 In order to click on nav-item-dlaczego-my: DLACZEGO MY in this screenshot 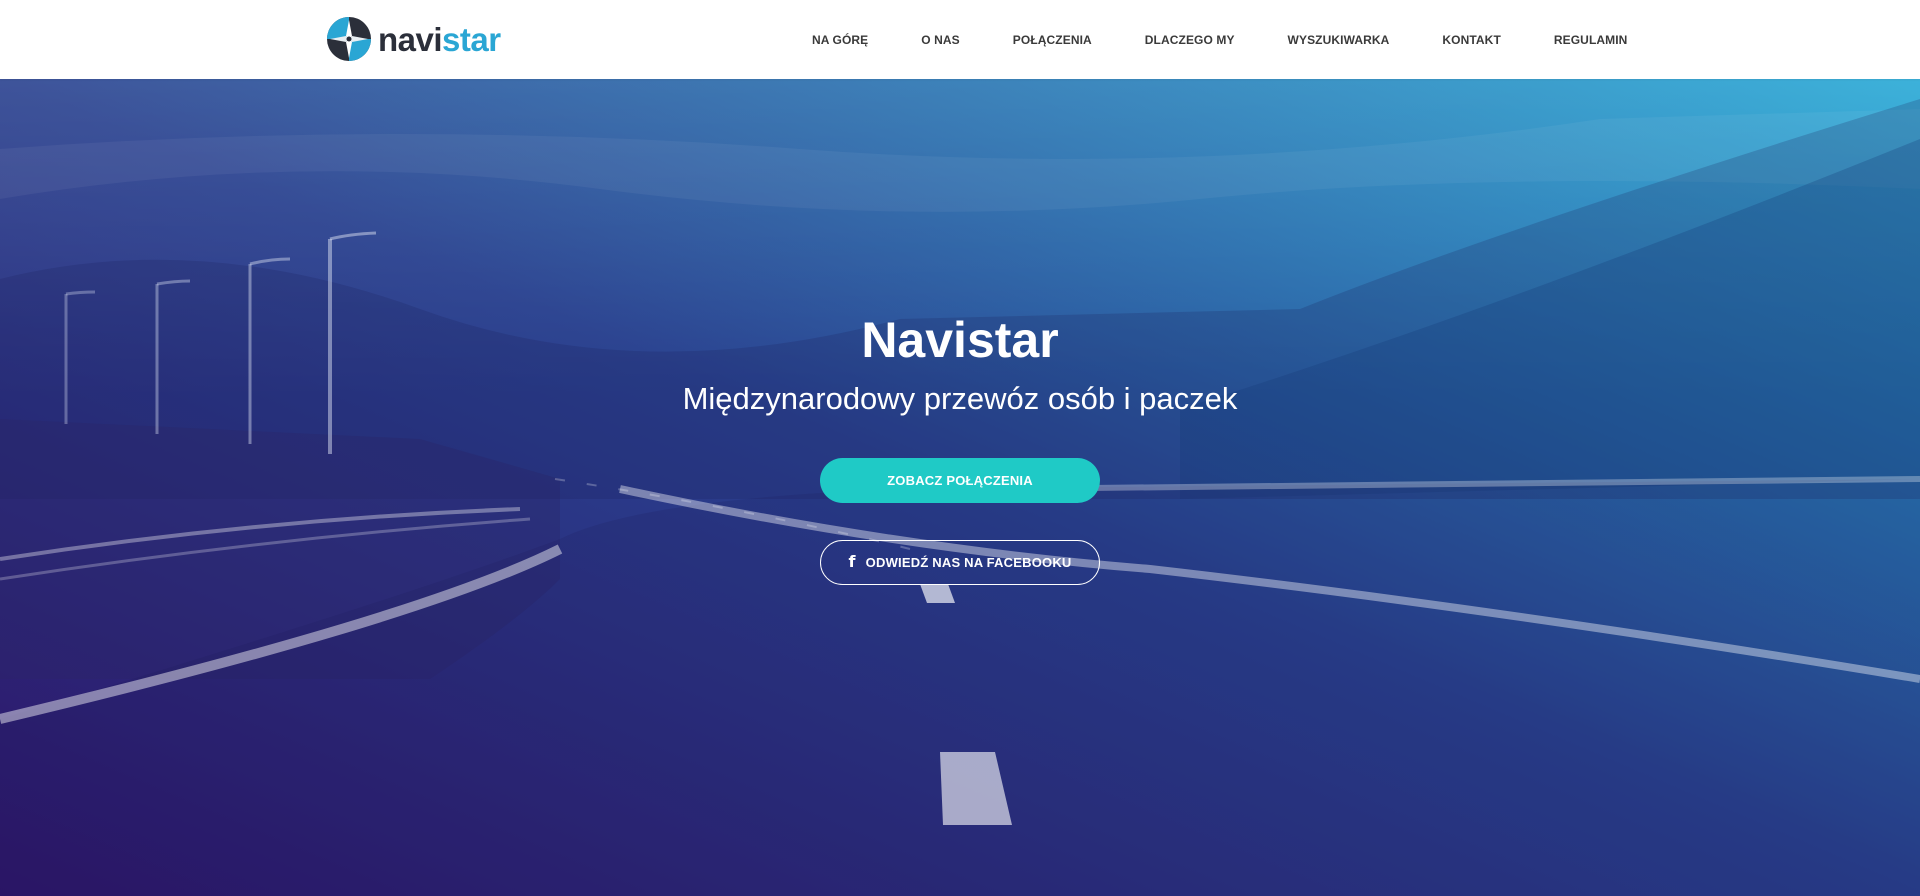, I will do `click(1190, 40)`.